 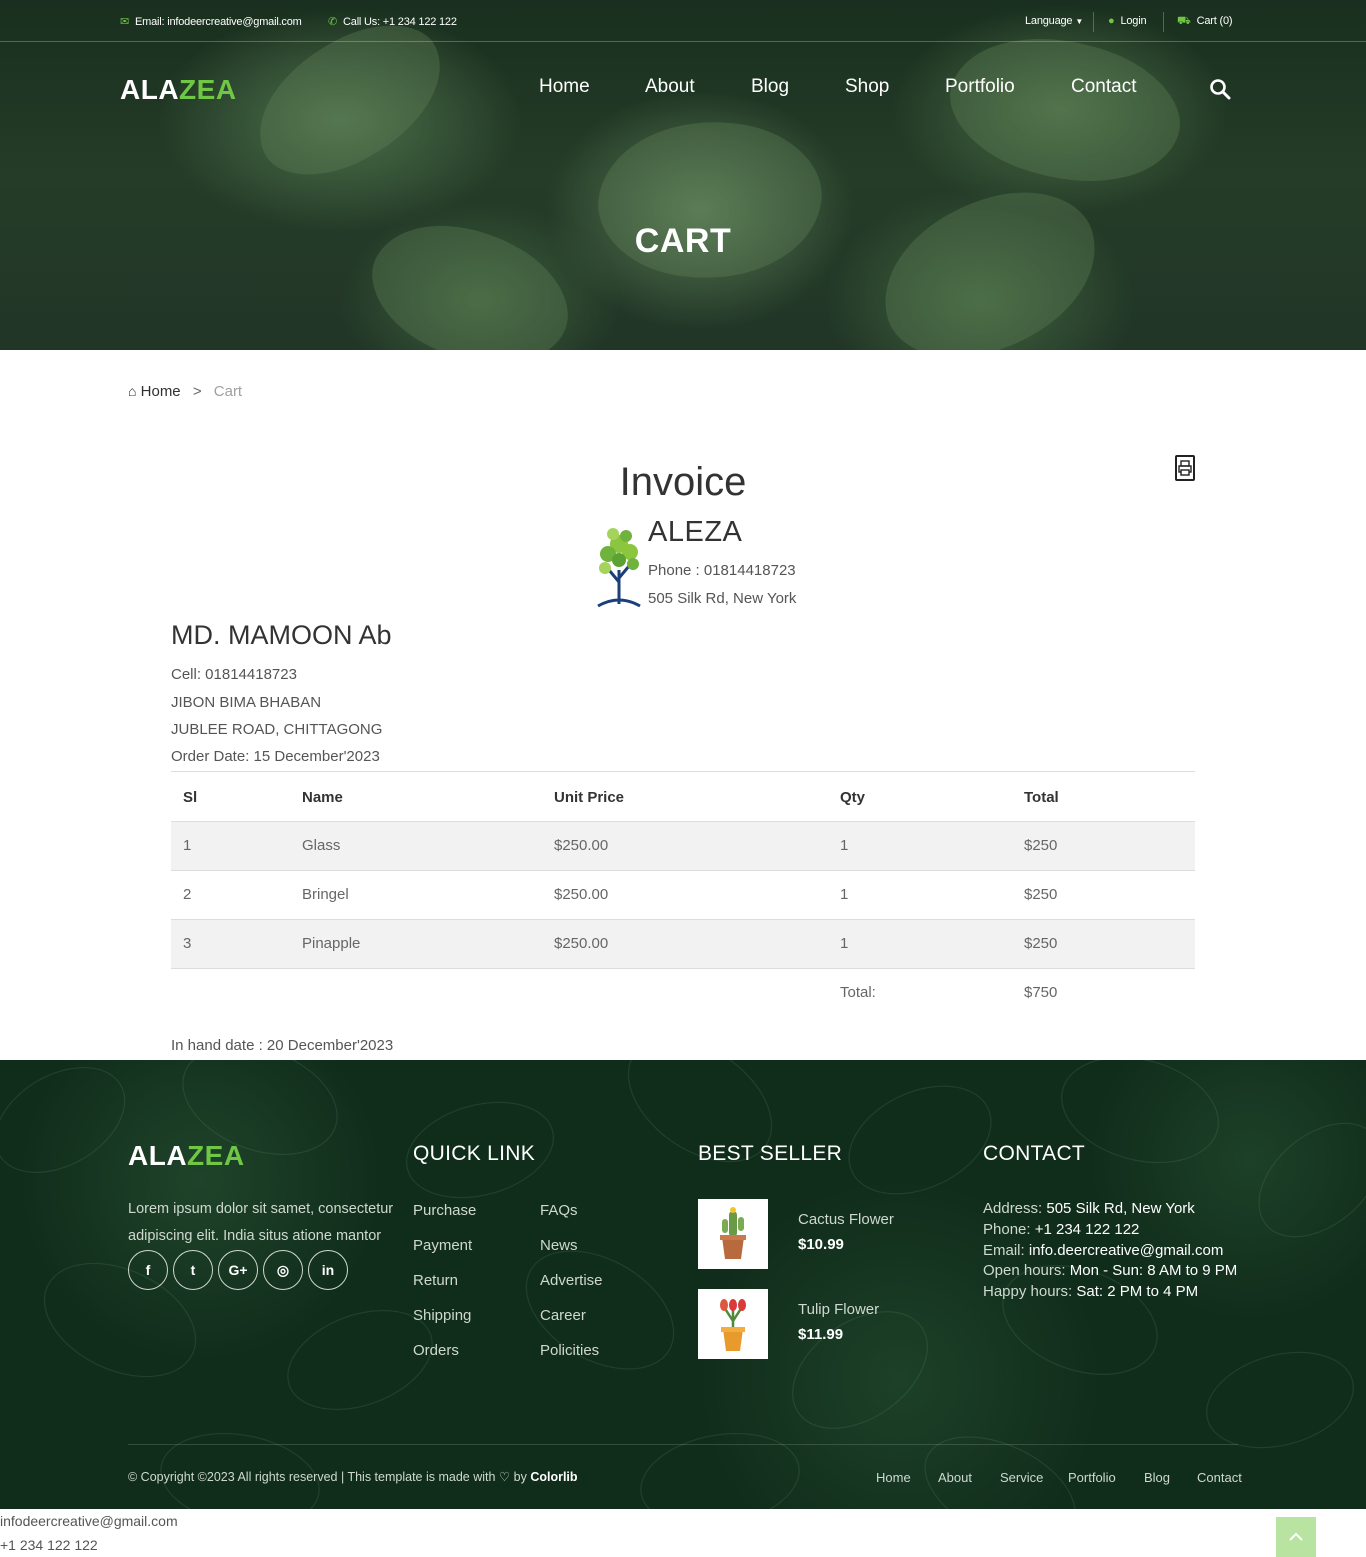 What do you see at coordinates (228, 391) in the screenshot?
I see `breadcrumb-current: Cart` at bounding box center [228, 391].